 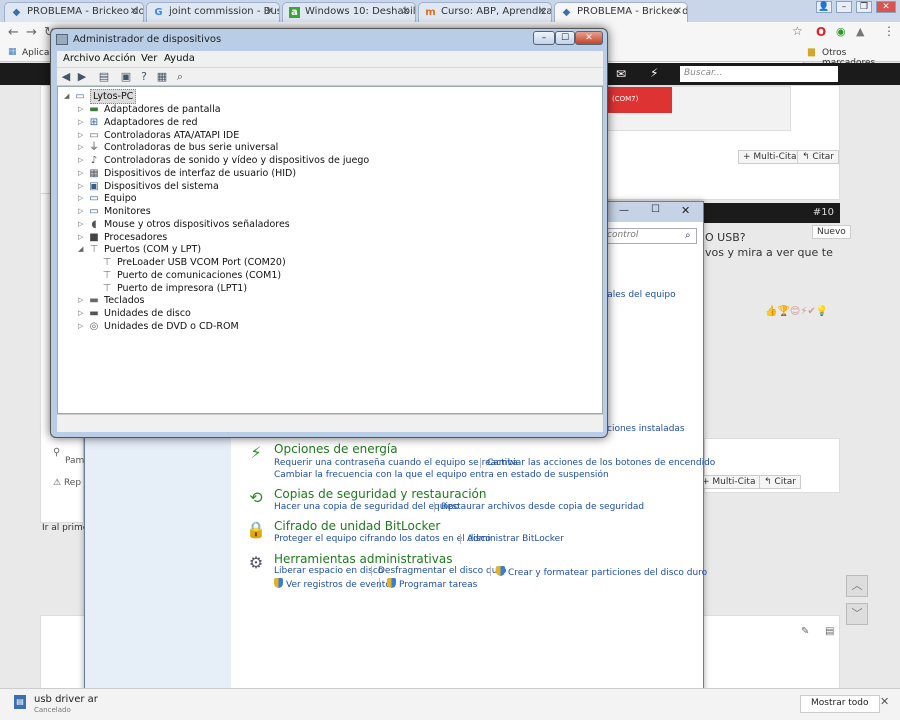 I want to click on multi-cita-button-2: + Multi-Cita, so click(x=729, y=482).